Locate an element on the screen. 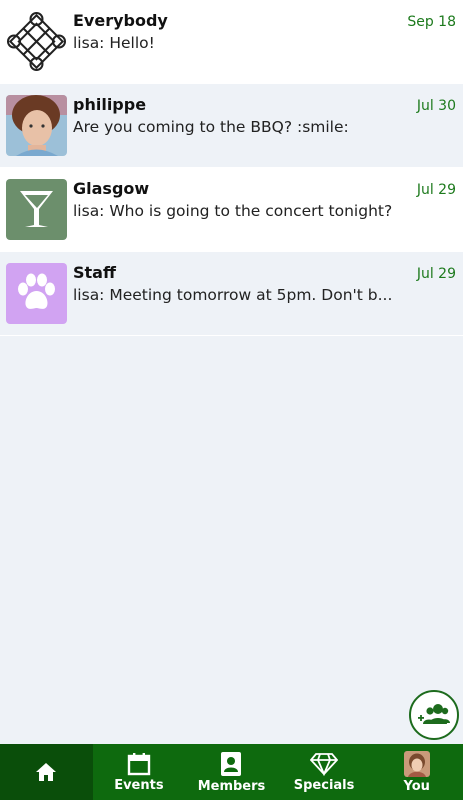 This screenshot has height=800, width=463. conversation-name: Everybody is located at coordinates (120, 20).